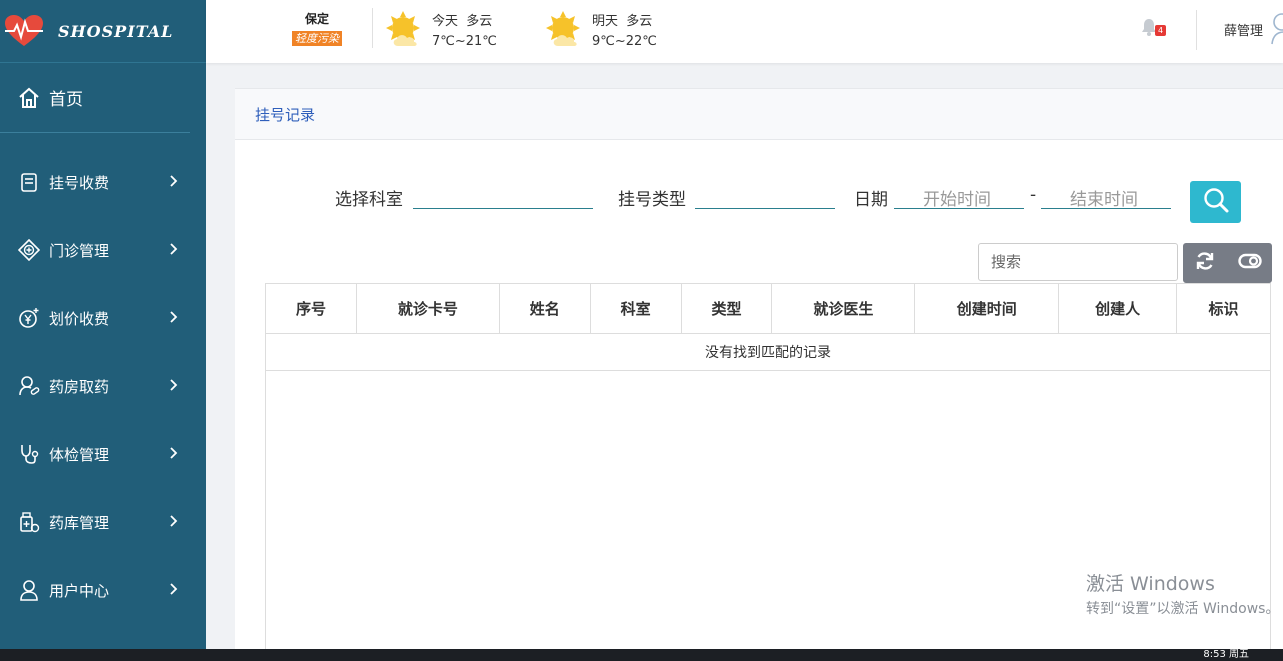  Describe the element at coordinates (871, 200) in the screenshot. I see `date-label: 日期` at that location.